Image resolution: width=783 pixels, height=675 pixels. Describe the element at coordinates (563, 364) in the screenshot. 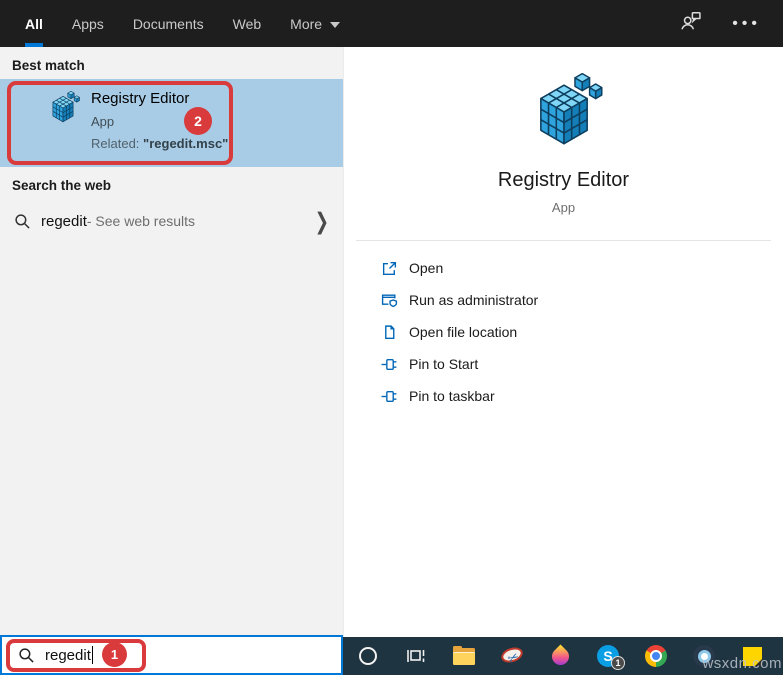

I see `action-pin-to-start: Pin to Start` at that location.